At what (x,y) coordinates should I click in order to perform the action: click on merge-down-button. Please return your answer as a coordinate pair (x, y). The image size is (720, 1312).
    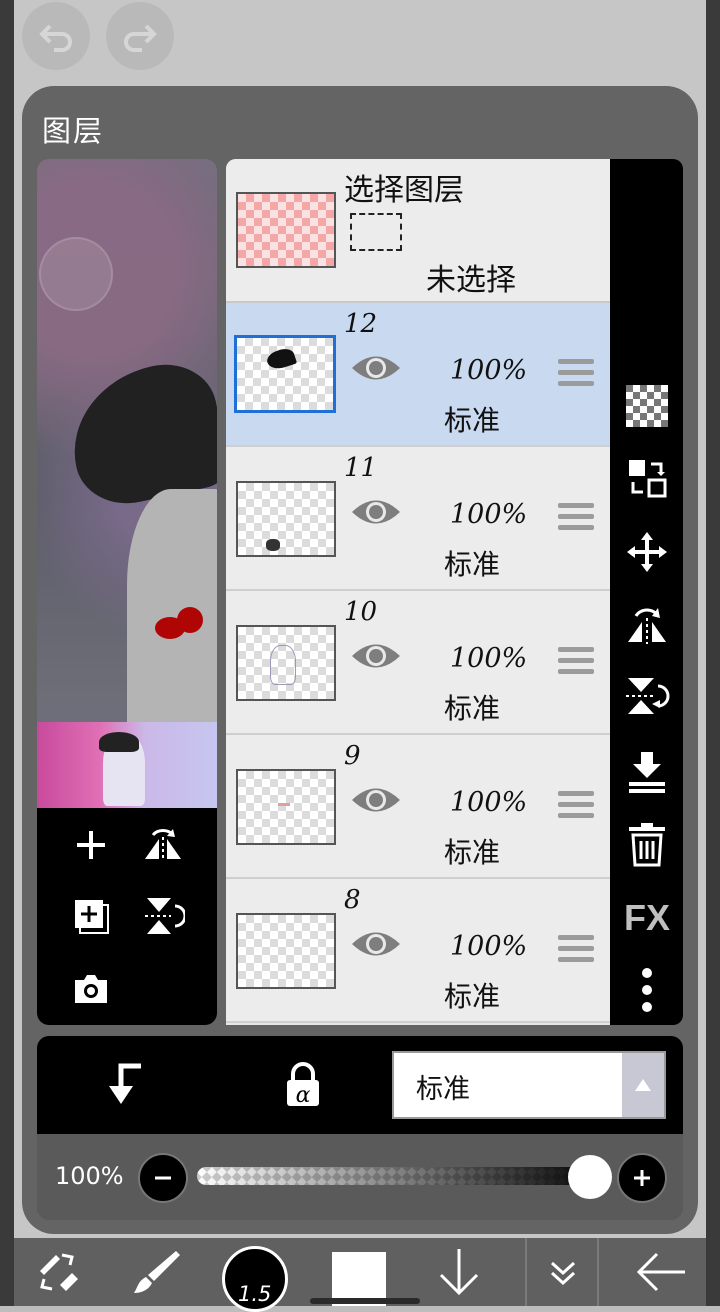
    Looking at the image, I should click on (647, 772).